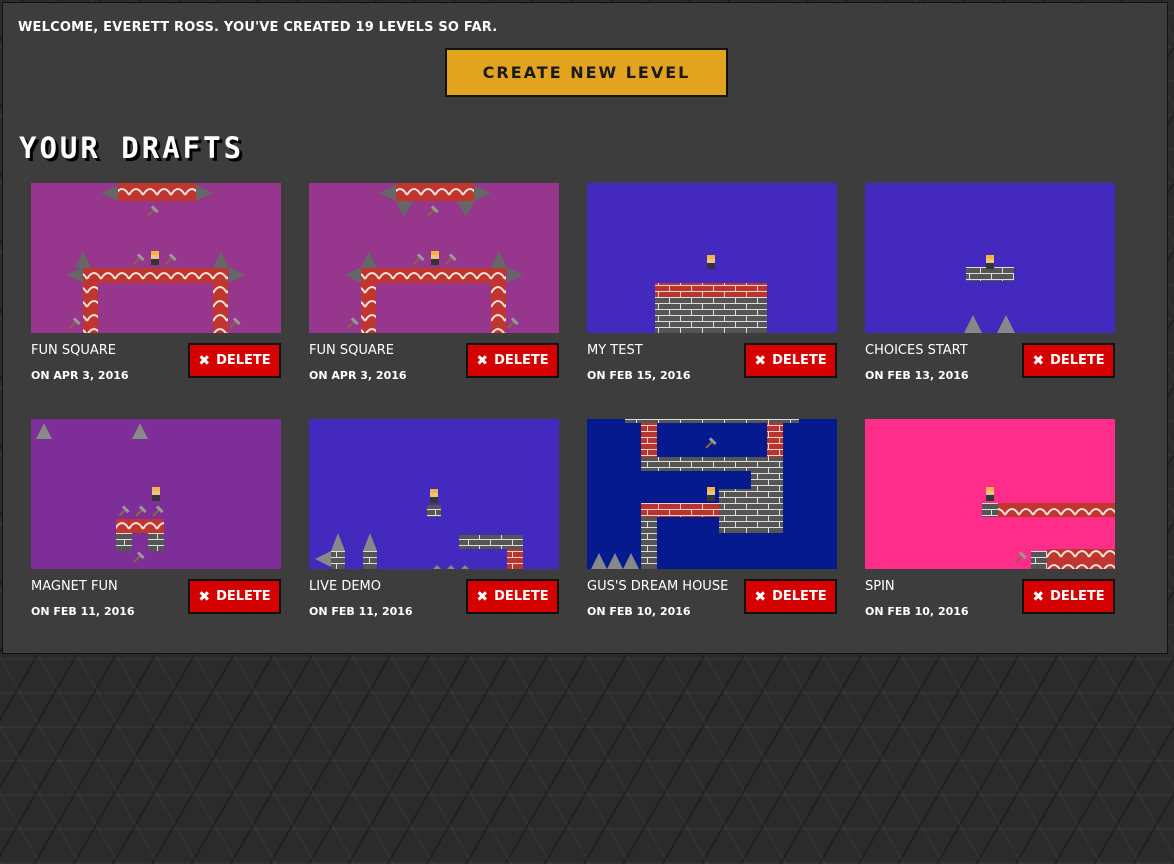 This screenshot has height=864, width=1174. I want to click on draft-card: LIVE DEMO ON FEB 11, 2016 ✖ DELETE, so click(434, 524).